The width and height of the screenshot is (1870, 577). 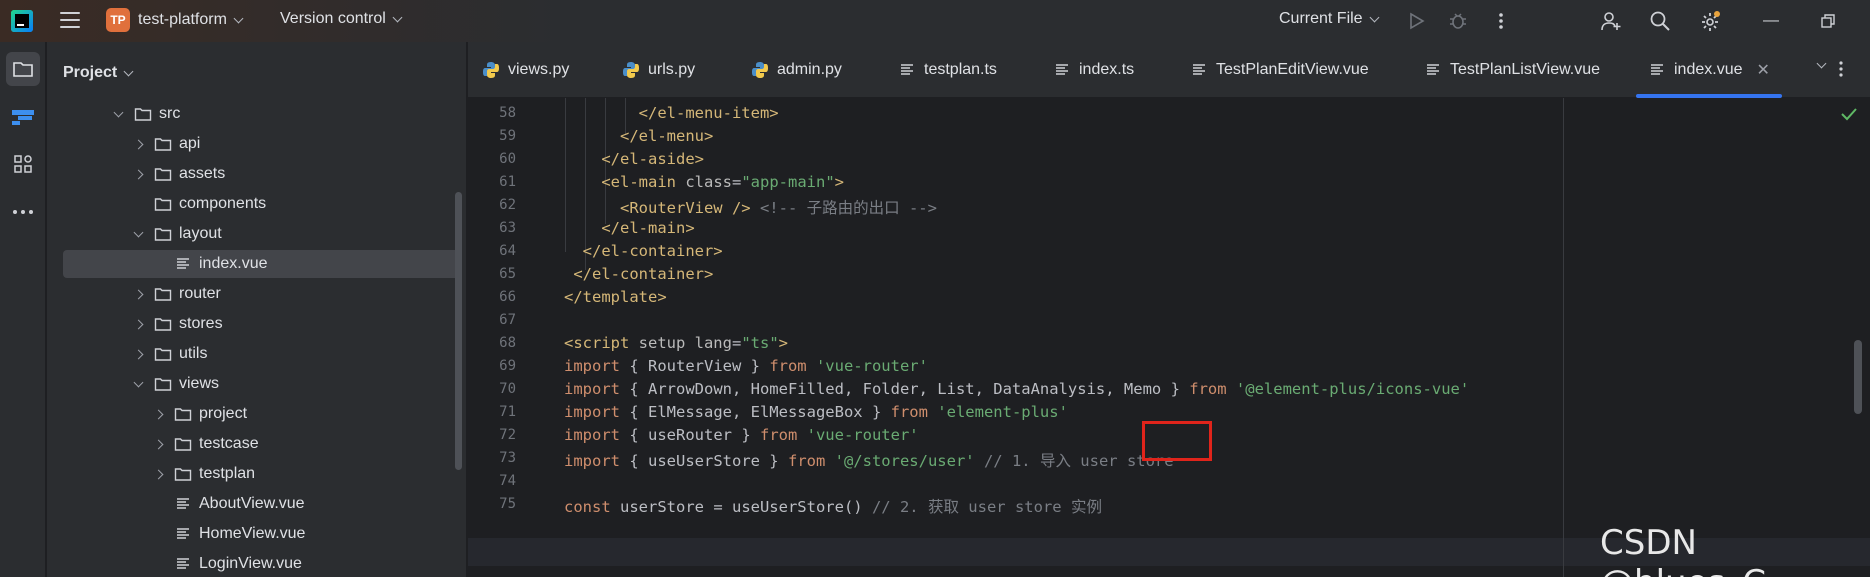 I want to click on tab-testplan-ts: testplan.ts, so click(x=947, y=70).